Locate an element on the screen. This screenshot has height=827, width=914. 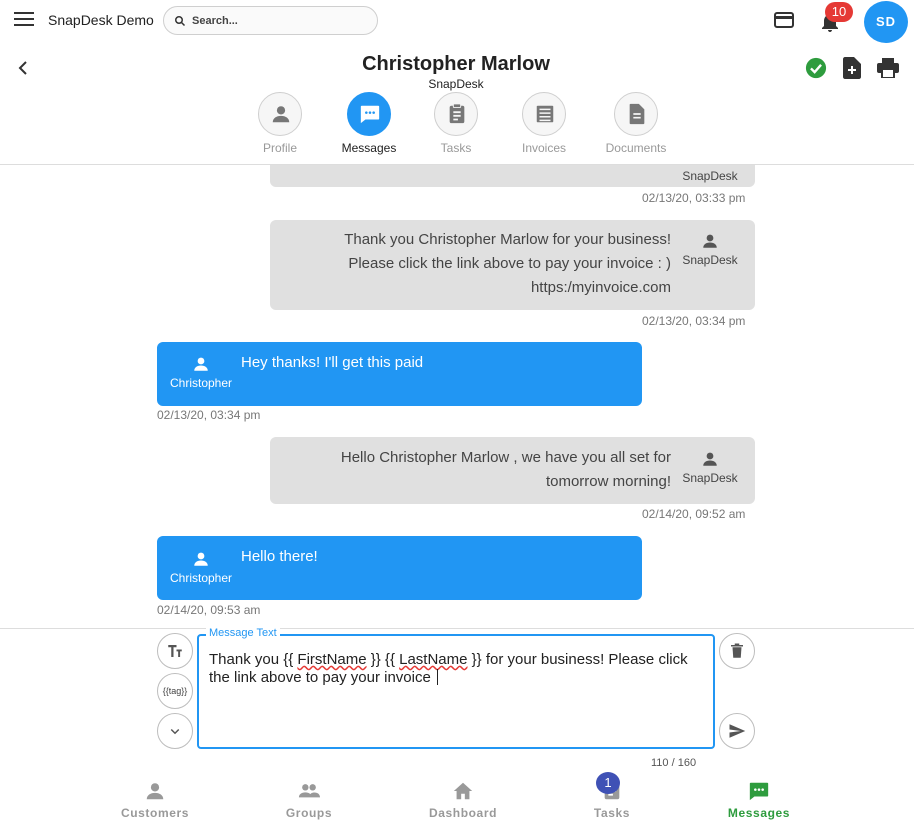
credit-card-icon is located at coordinates (784, 20).